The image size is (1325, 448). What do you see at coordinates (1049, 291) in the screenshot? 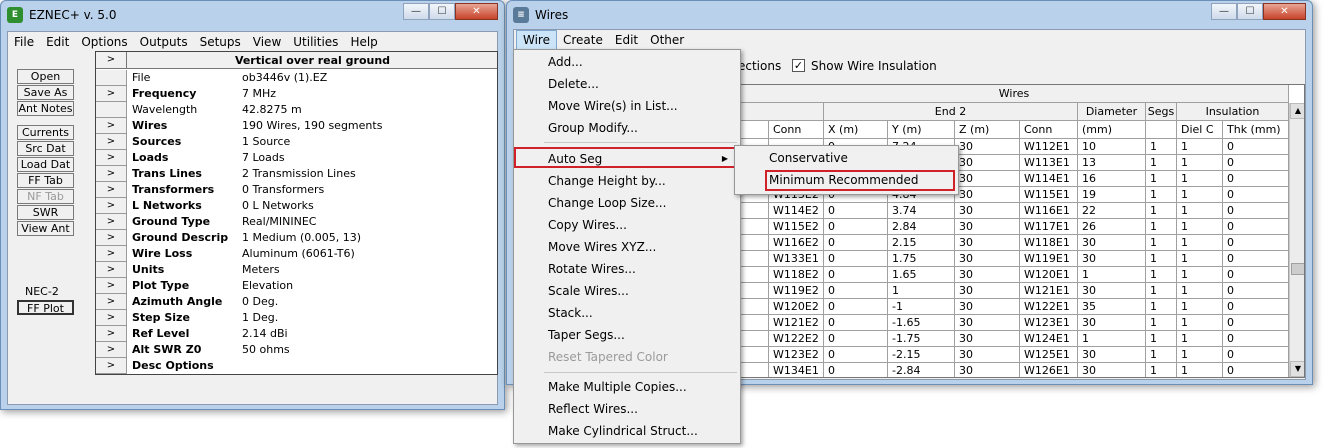
I see `table-cell: W121E1` at bounding box center [1049, 291].